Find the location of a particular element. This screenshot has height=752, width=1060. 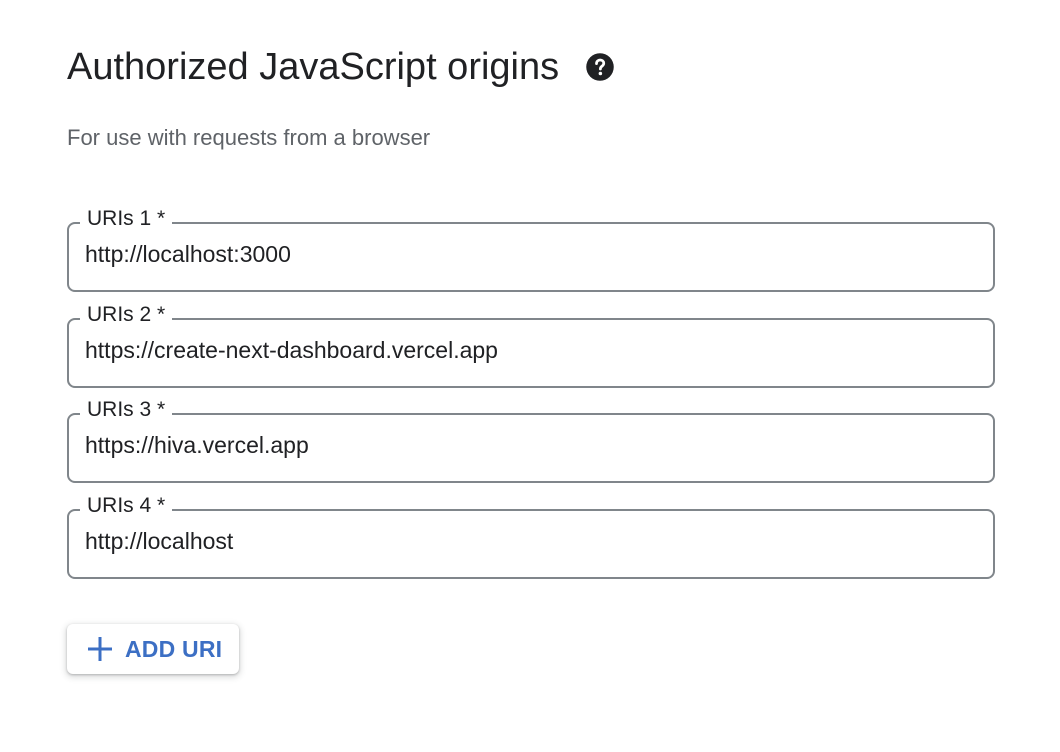

uri-field-label: URIs 1 * is located at coordinates (126, 219).